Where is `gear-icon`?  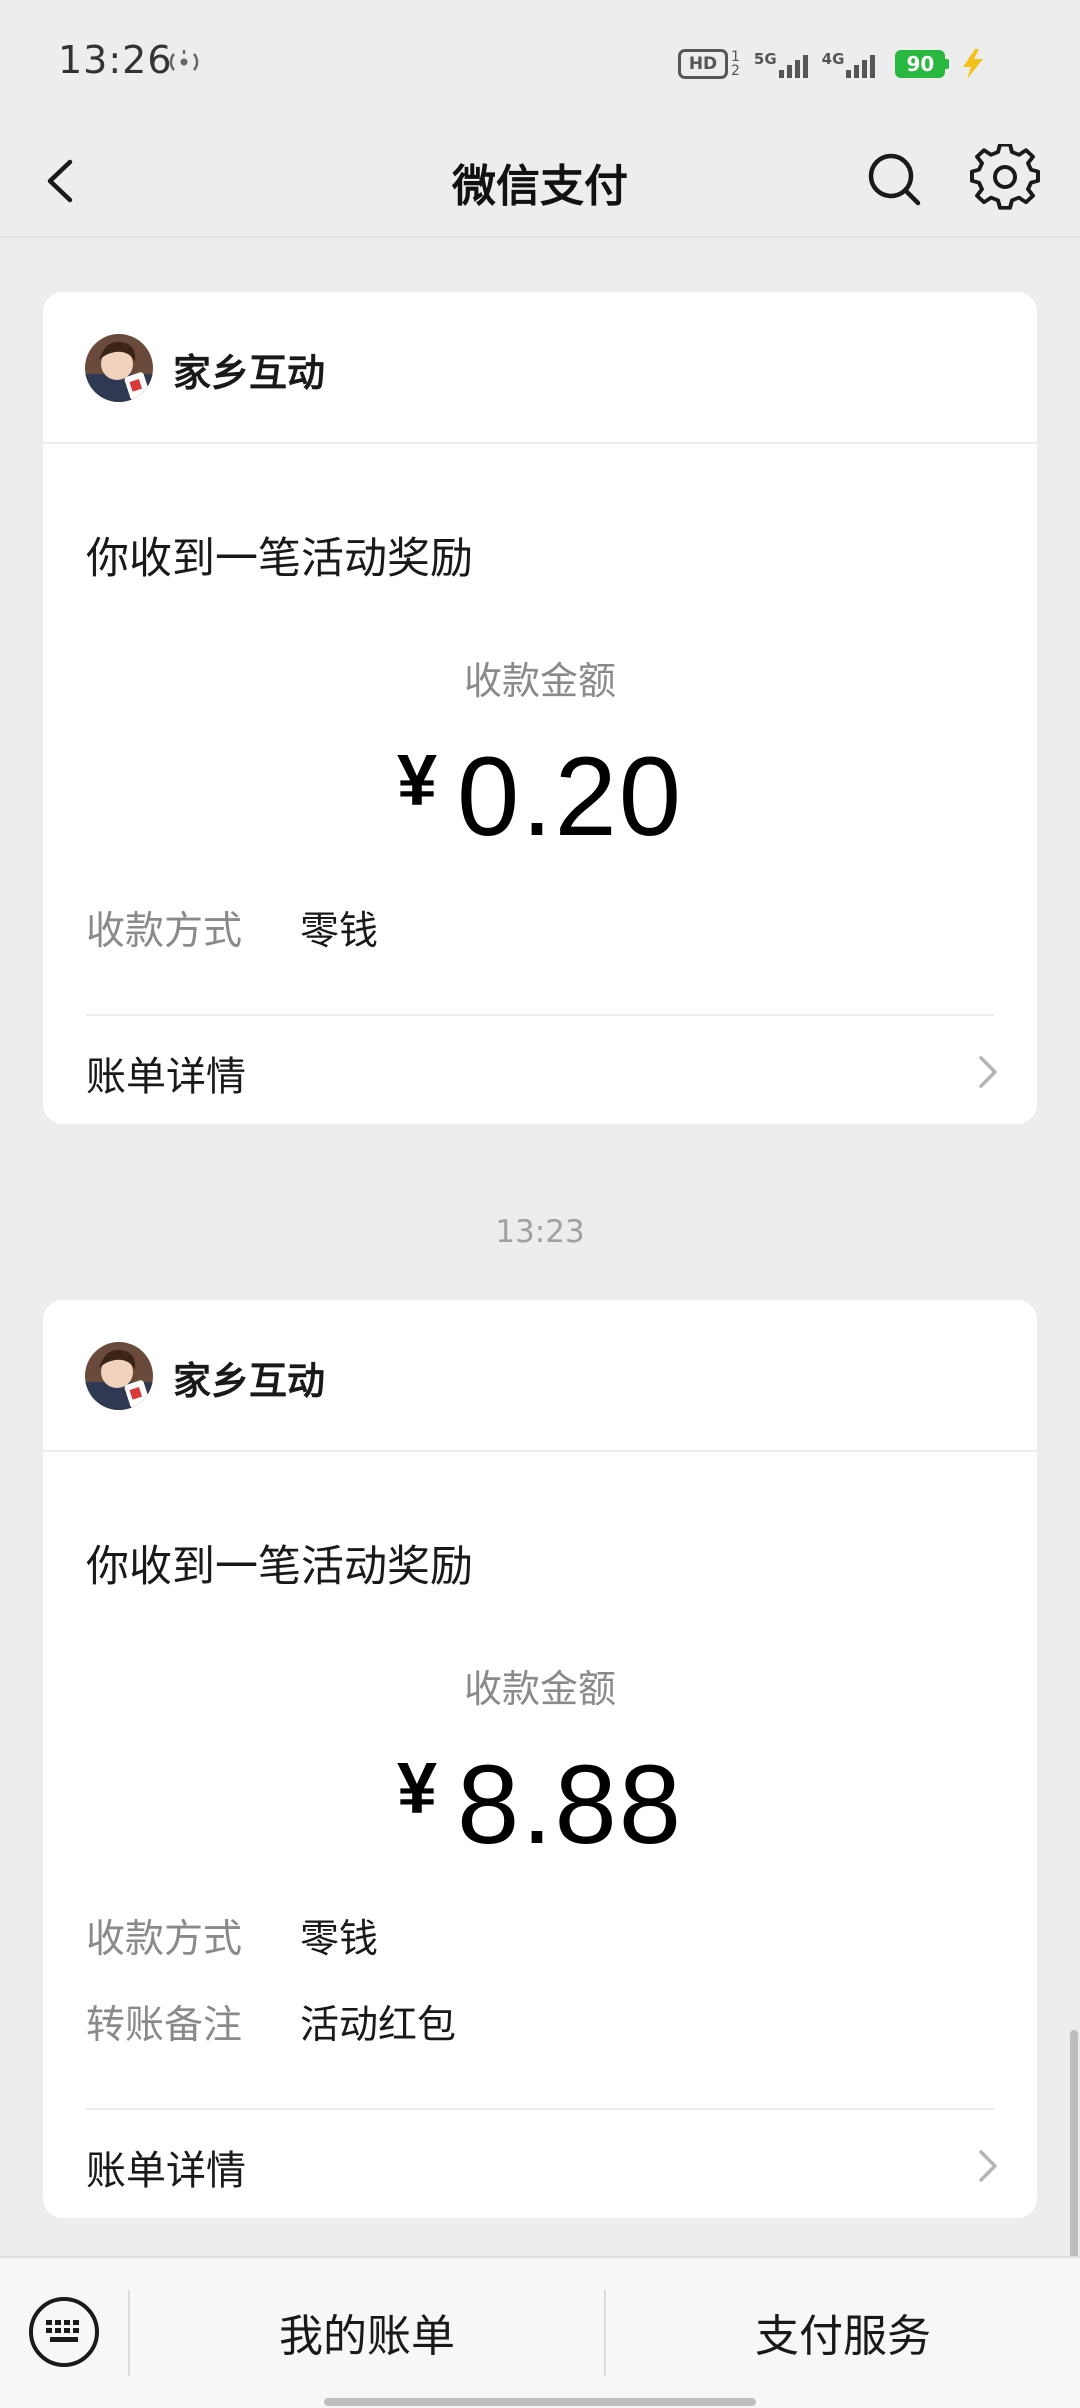
gear-icon is located at coordinates (1005, 179).